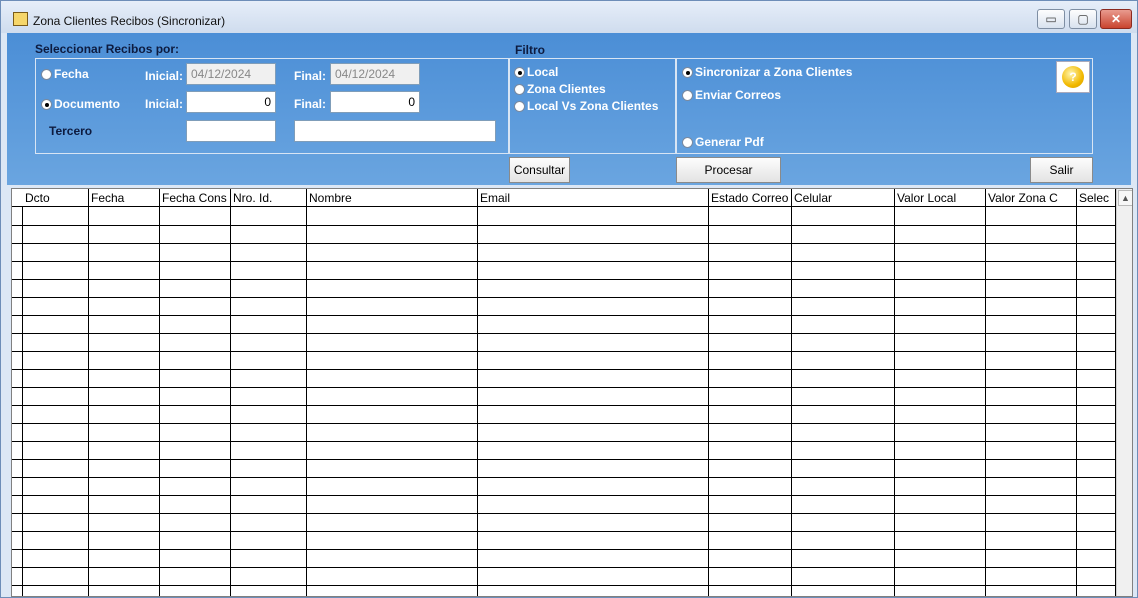 This screenshot has width=1138, height=598. I want to click on fecha-final-input: 04/12/2024, so click(375, 74).